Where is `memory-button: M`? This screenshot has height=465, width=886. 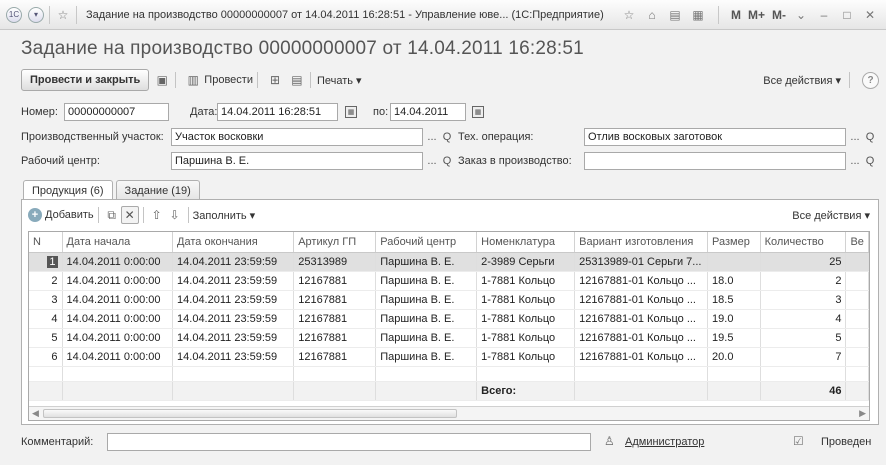
memory-button: M is located at coordinates (736, 15).